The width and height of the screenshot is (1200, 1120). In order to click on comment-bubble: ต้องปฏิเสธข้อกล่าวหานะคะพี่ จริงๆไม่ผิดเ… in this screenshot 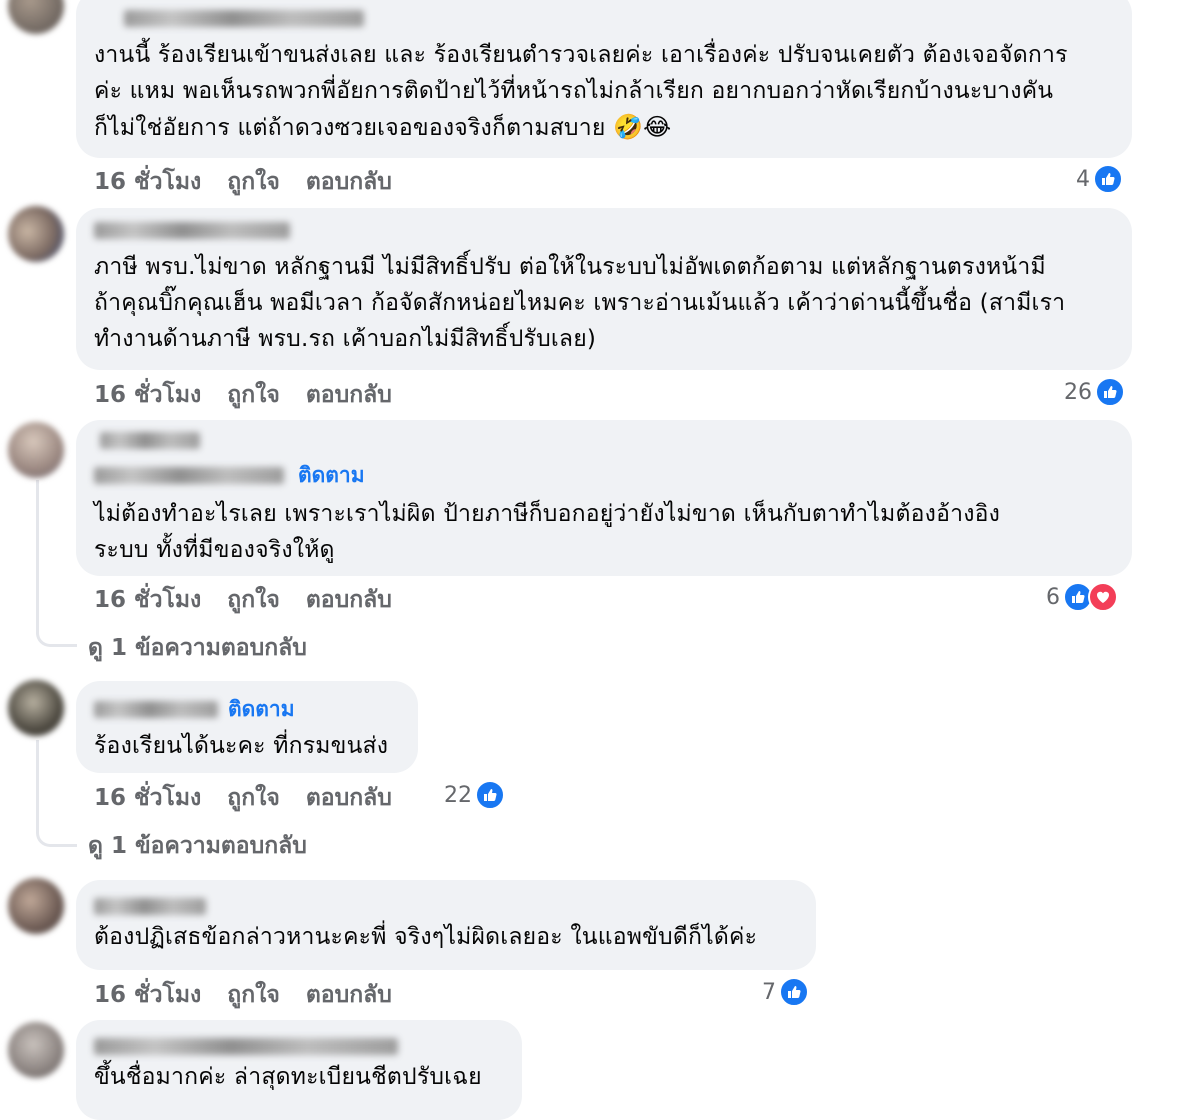, I will do `click(446, 925)`.